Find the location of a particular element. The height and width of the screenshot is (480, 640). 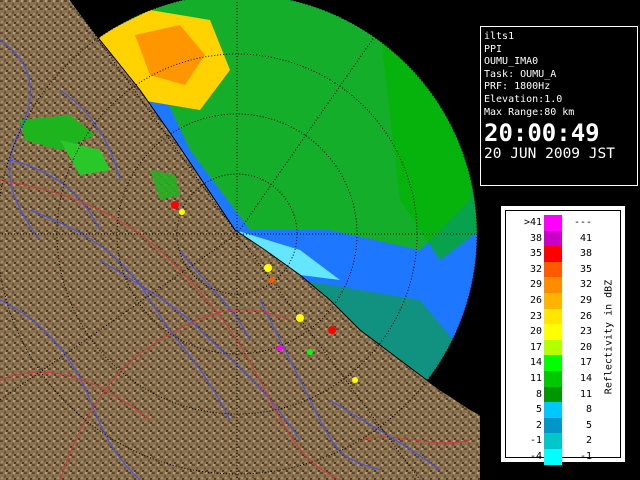

legend-row: 23 26 is located at coordinates (551, 316).